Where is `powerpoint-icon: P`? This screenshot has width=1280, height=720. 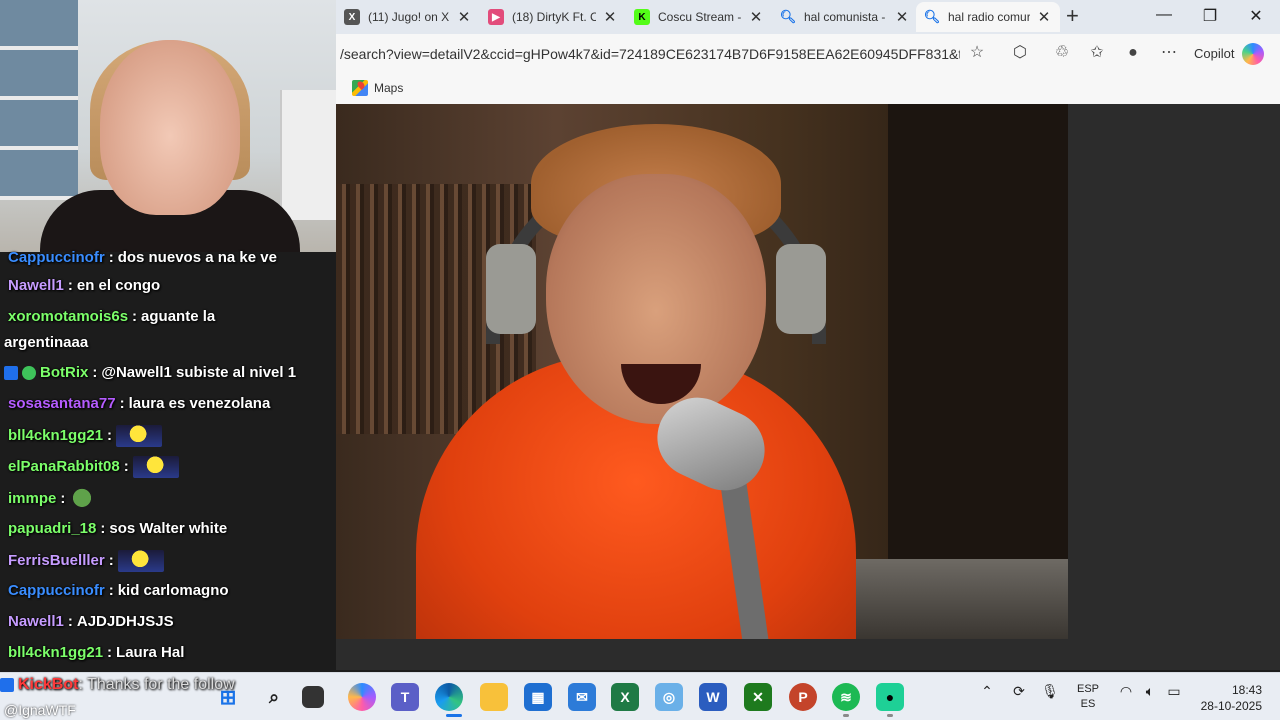
powerpoint-icon: P is located at coordinates (803, 697).